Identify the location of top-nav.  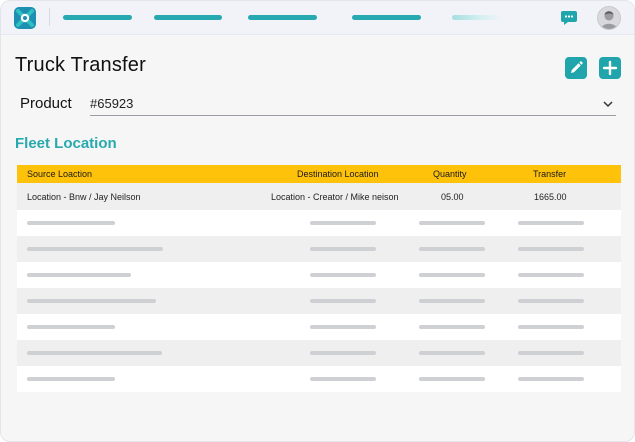
(317, 18).